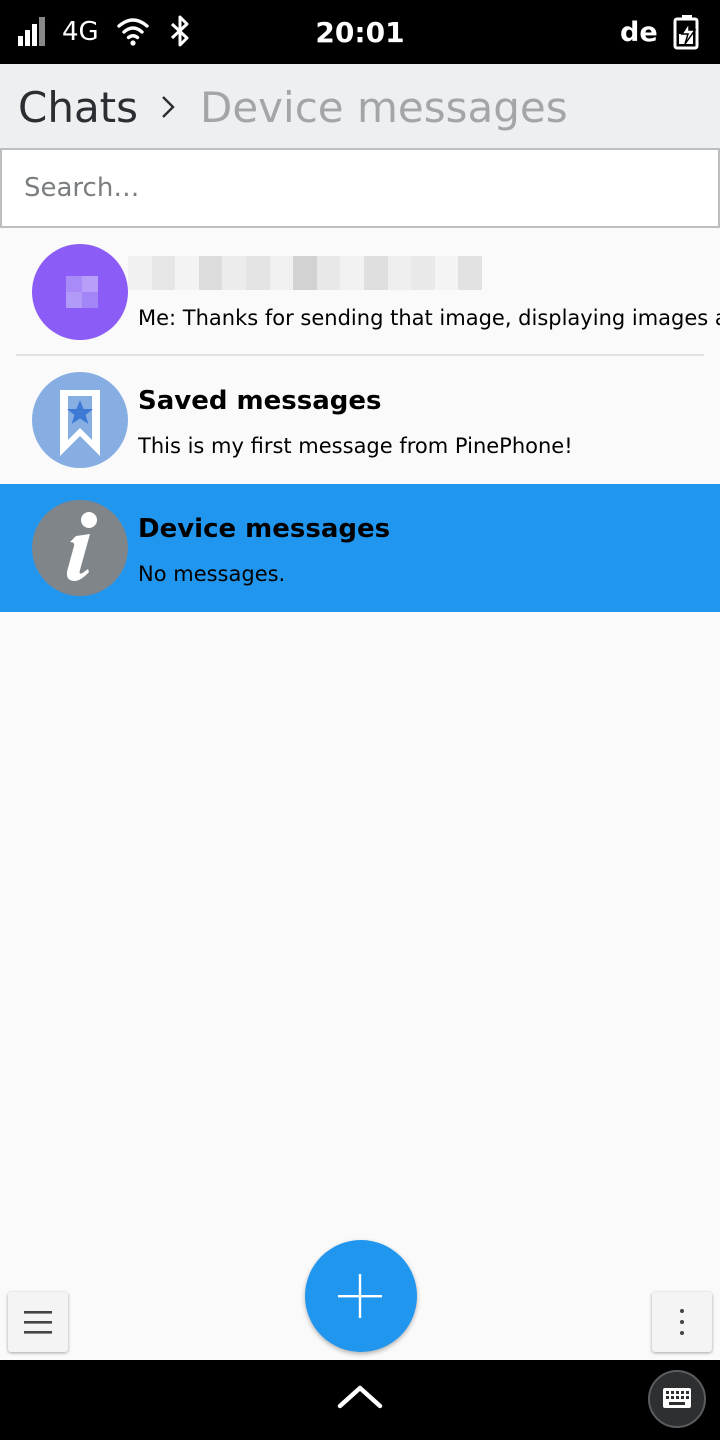  What do you see at coordinates (260, 401) in the screenshot?
I see `chat-name: Saved messages` at bounding box center [260, 401].